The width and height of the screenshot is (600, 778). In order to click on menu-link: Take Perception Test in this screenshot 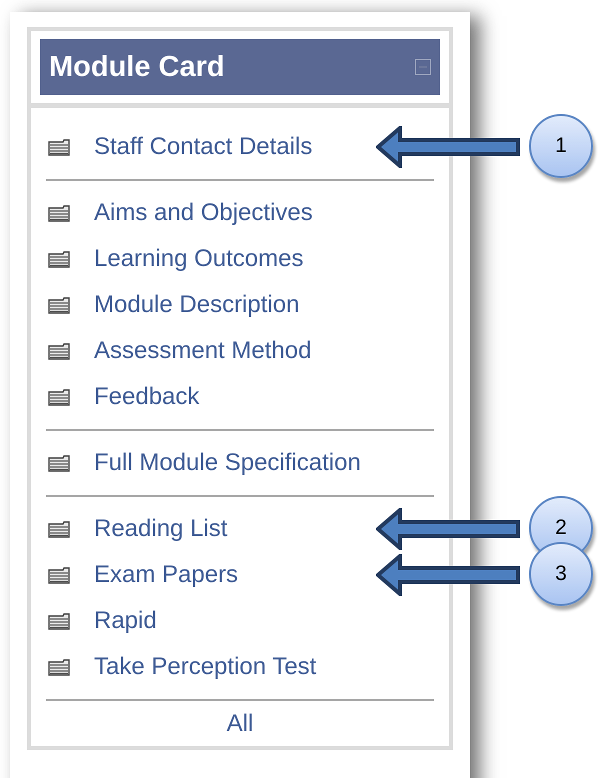, I will do `click(205, 667)`.